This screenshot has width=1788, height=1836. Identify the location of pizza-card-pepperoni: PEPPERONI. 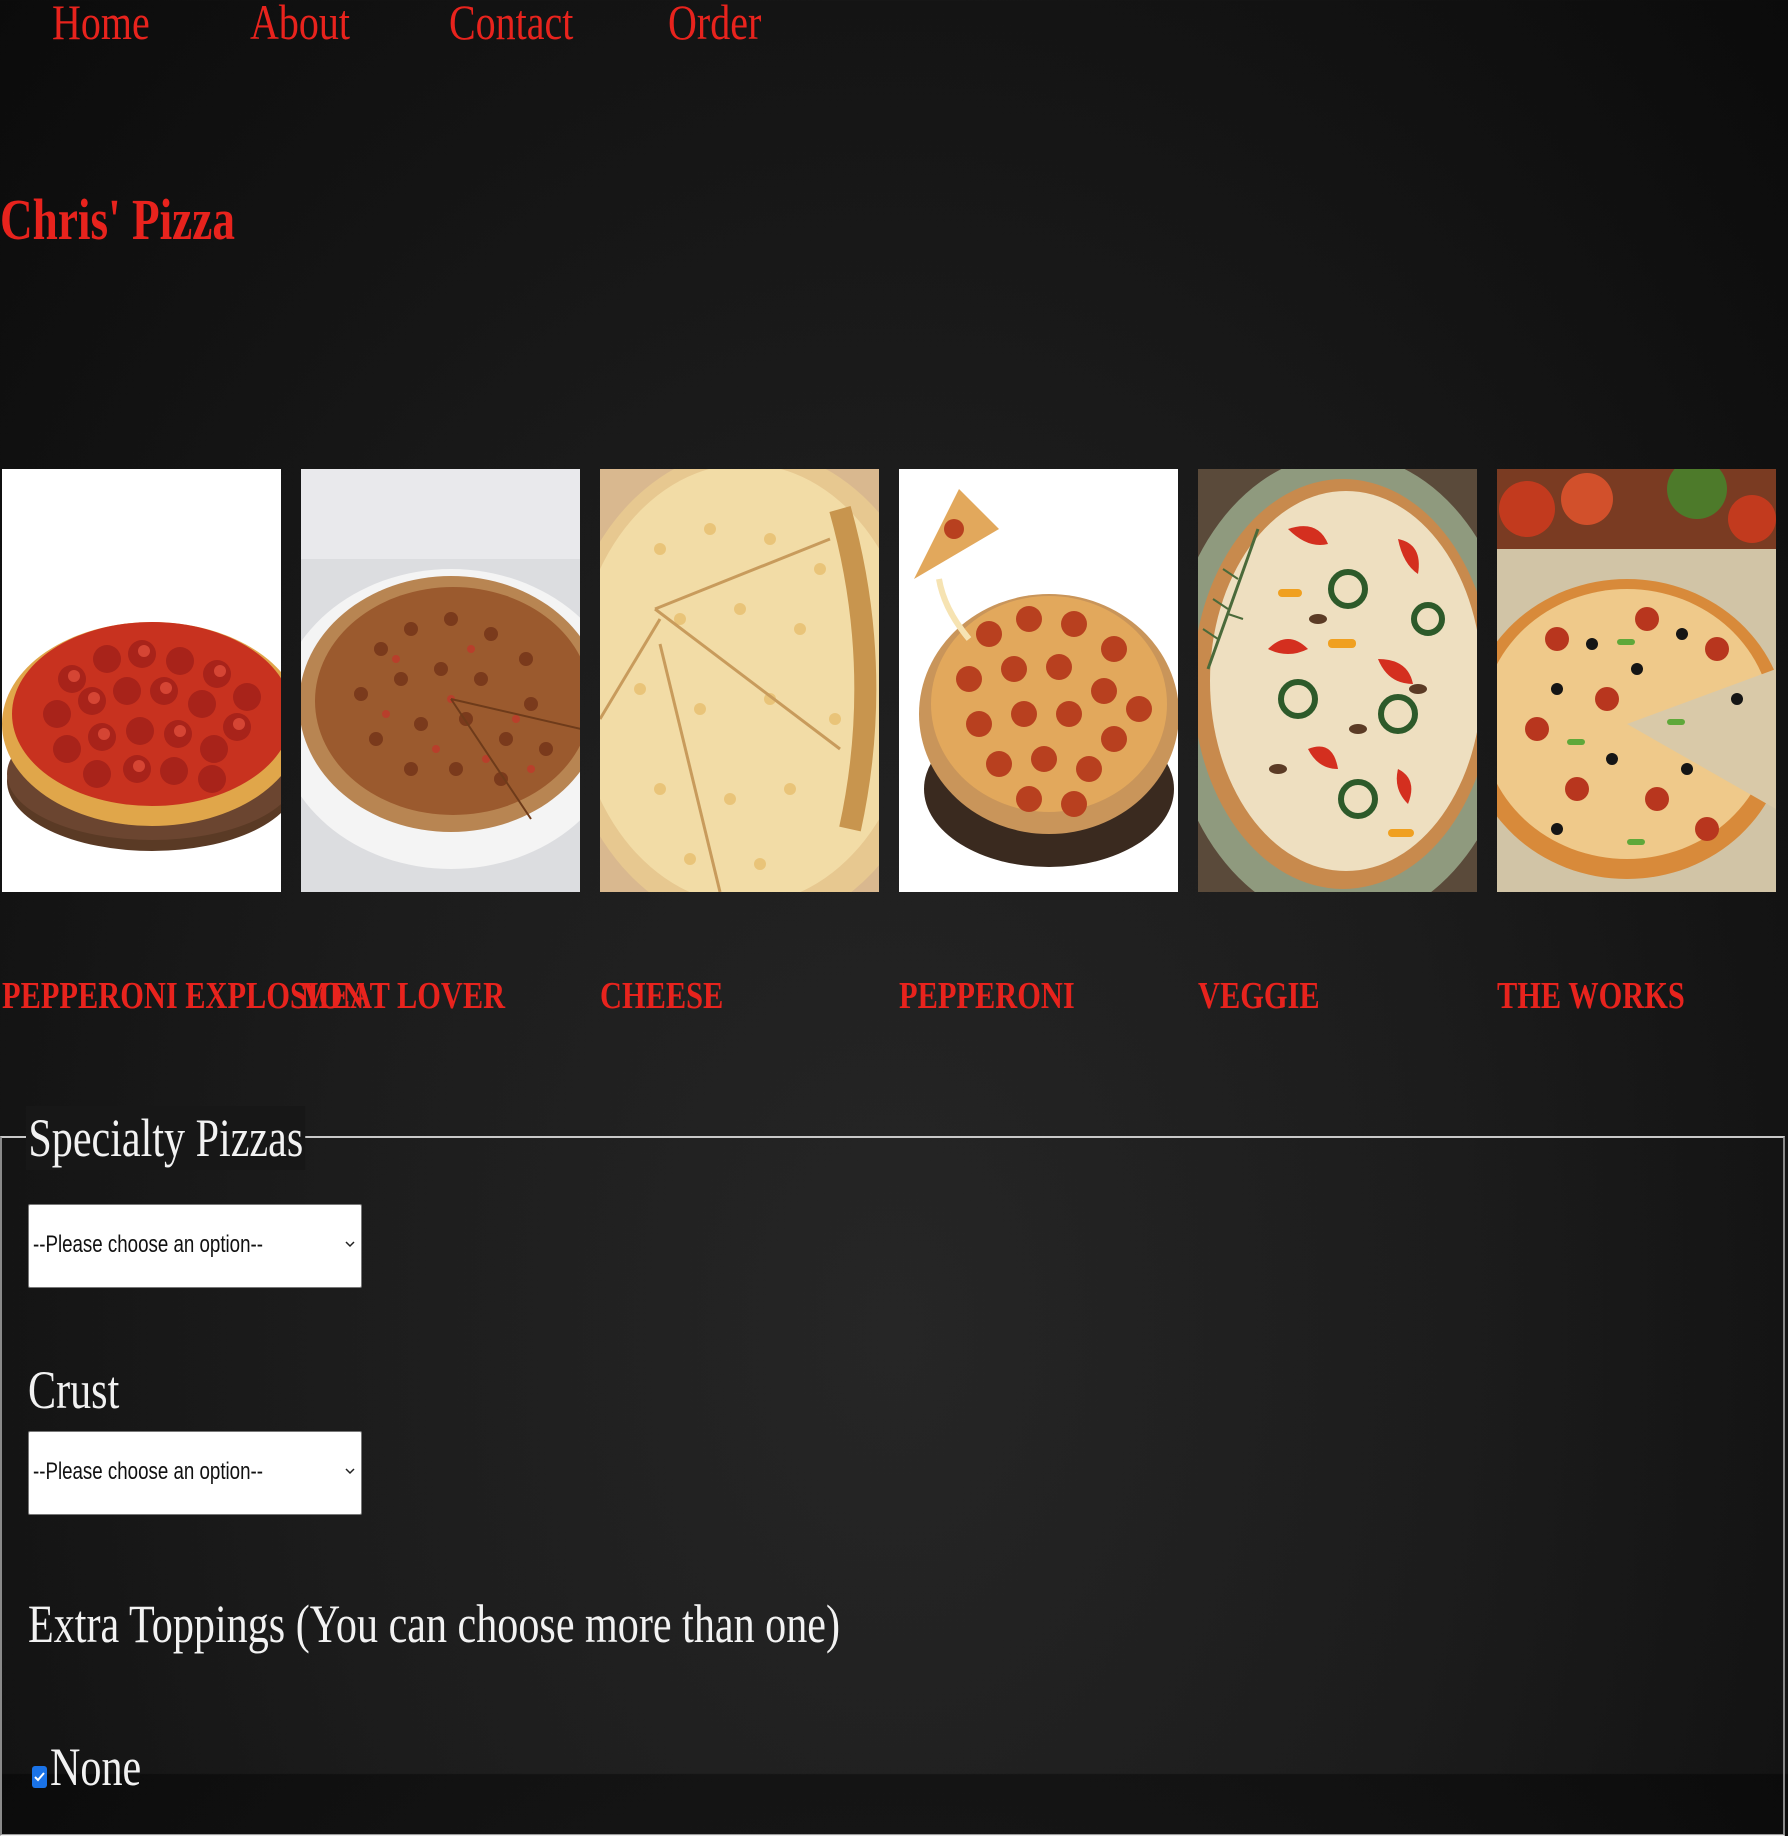
(1038, 749).